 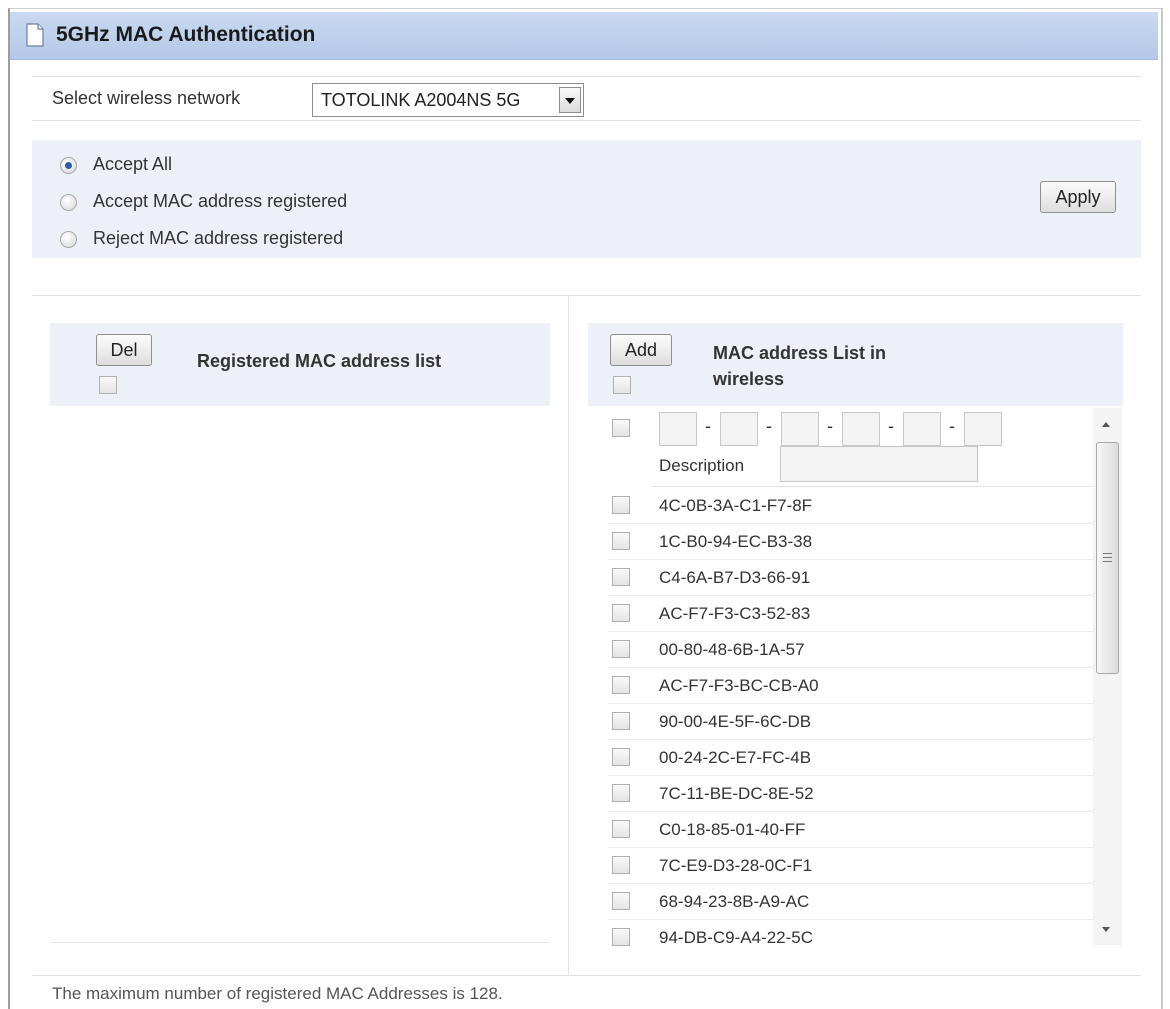 I want to click on mac-list-item: 7C-E9-D3-28-0C-F1, so click(x=860, y=866).